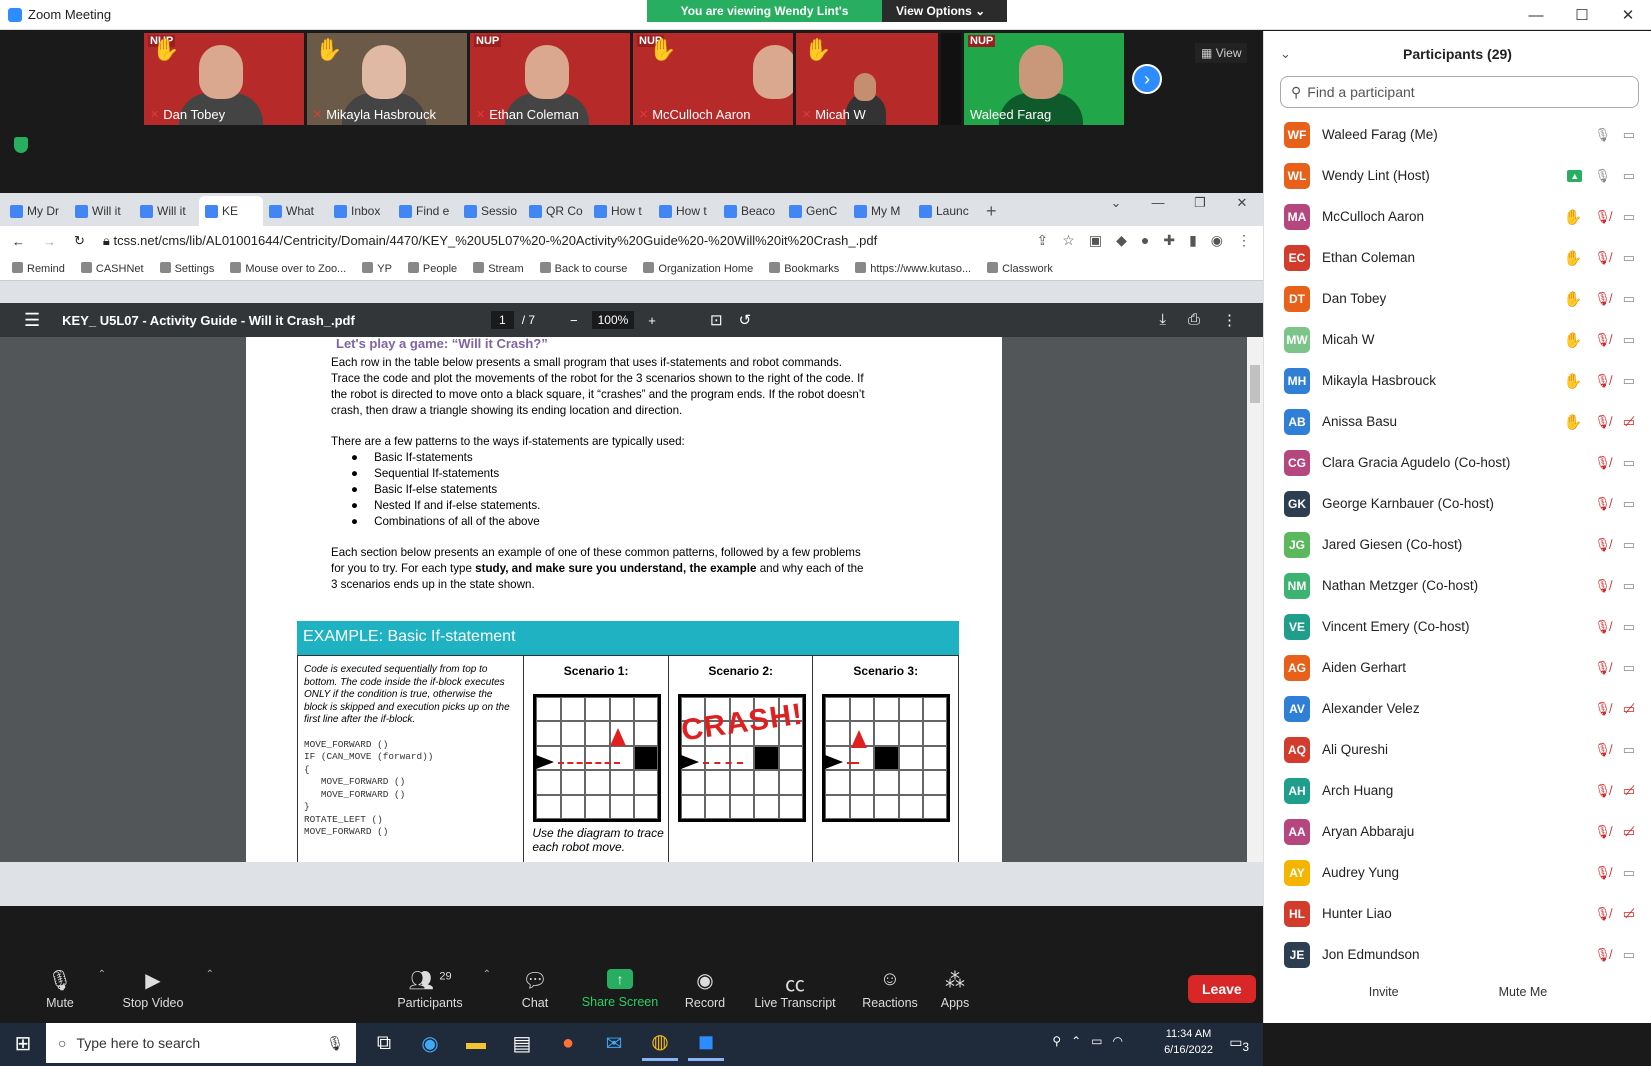 Image resolution: width=1651 pixels, height=1066 pixels. Describe the element at coordinates (231, 211) in the screenshot. I see `browser-tab: KE` at that location.